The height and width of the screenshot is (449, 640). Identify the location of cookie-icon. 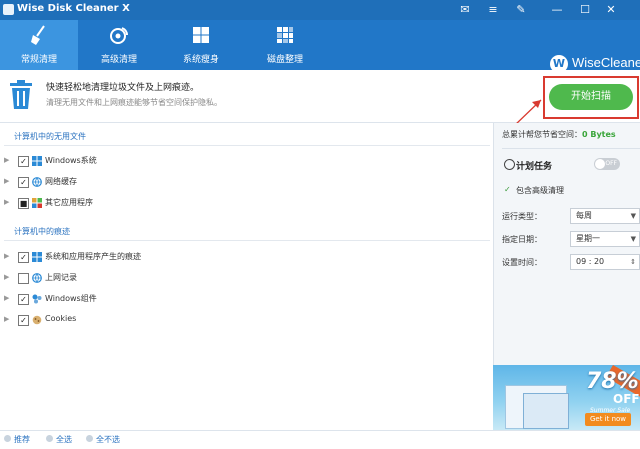
(37, 320).